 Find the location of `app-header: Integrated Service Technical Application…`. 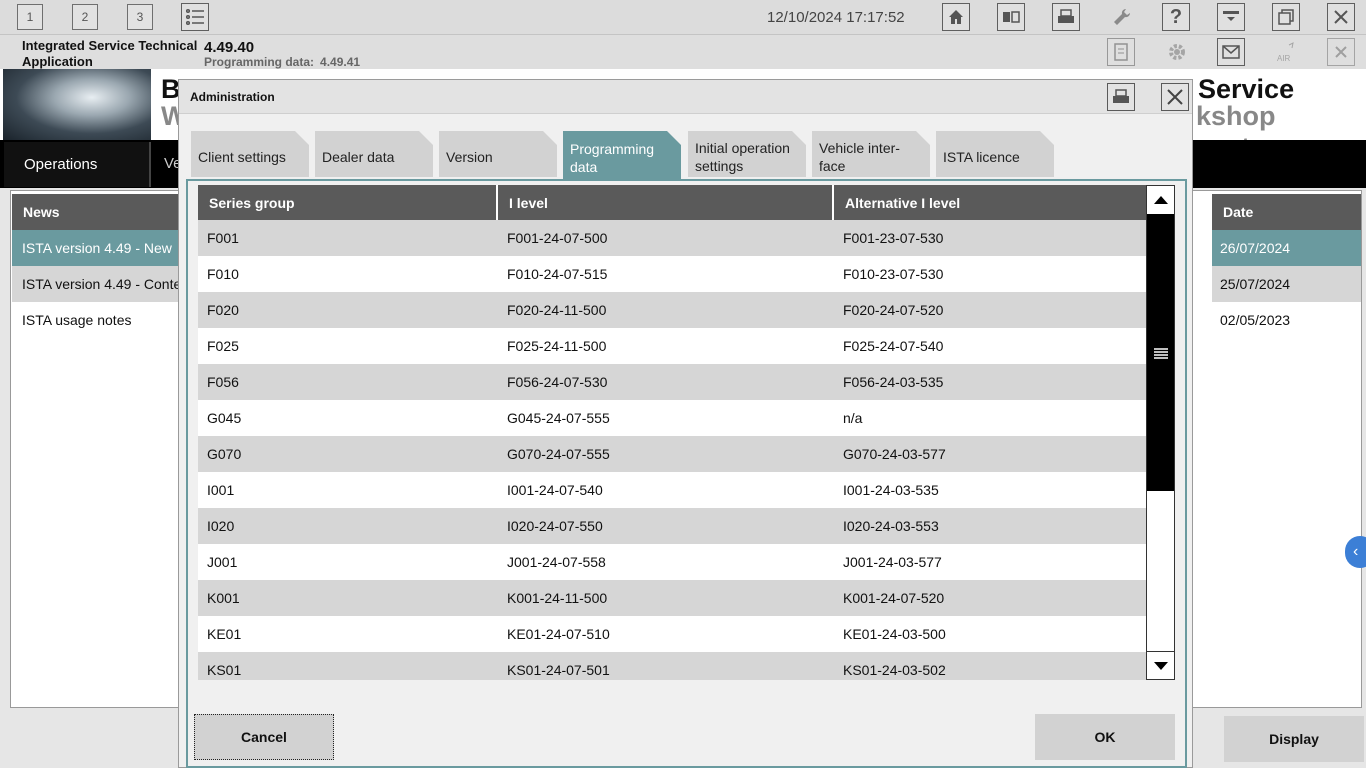

app-header: Integrated Service Technical Application… is located at coordinates (683, 52).